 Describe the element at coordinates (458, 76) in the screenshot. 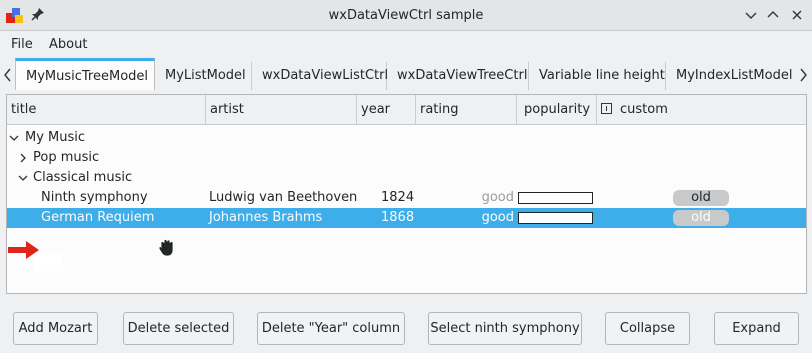

I see `tab-wxdataviewtreectrl: wxDataViewTreeCtrl` at that location.